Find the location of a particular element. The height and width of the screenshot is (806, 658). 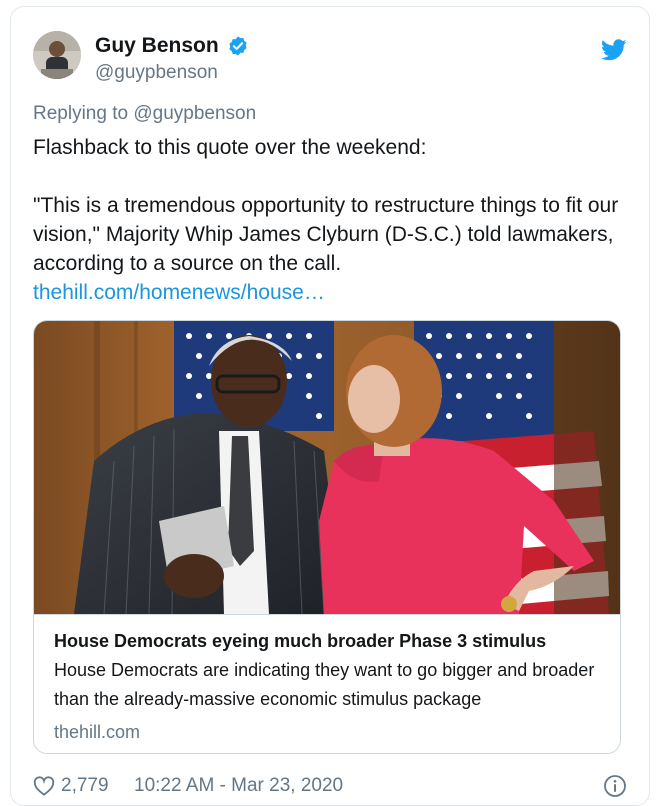

verified-badge-icon is located at coordinates (238, 46).